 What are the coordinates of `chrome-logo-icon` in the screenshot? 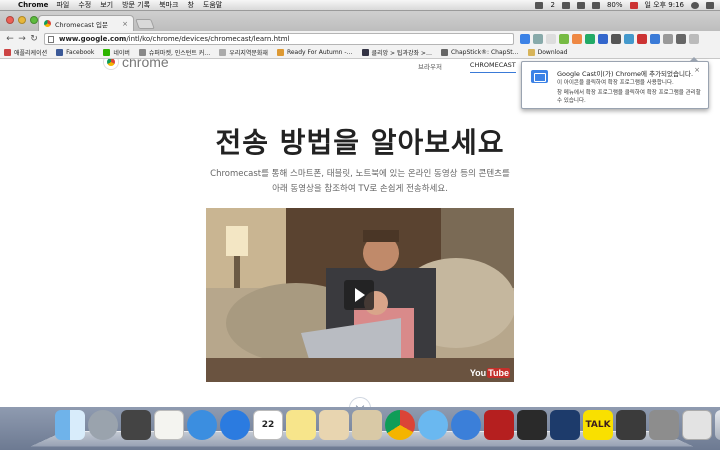 It's located at (111, 64).